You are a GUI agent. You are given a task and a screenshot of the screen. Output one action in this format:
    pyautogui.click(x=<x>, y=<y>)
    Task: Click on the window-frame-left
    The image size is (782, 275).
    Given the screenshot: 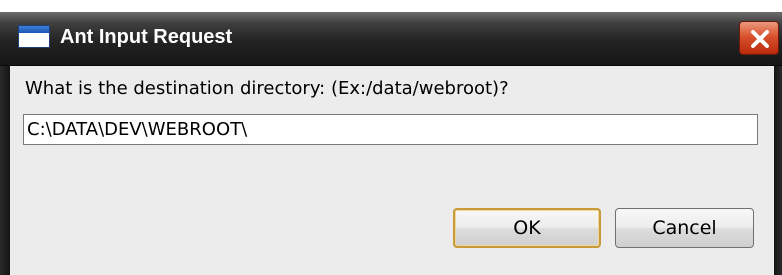 What is the action you would take?
    pyautogui.click(x=5, y=170)
    